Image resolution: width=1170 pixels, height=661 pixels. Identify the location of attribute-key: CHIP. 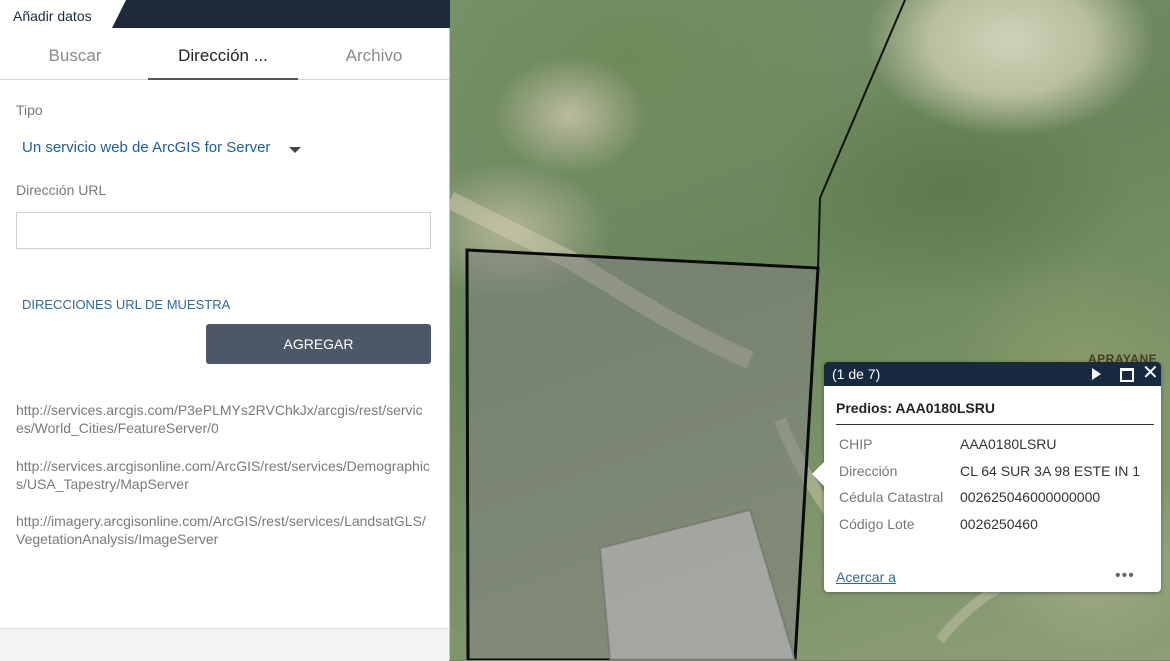
(856, 444).